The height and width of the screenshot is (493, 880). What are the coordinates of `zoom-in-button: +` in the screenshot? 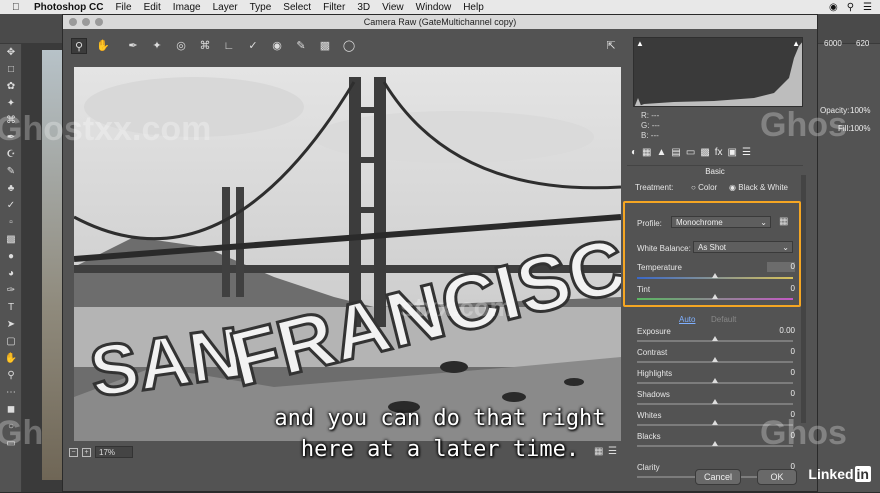 It's located at (86, 452).